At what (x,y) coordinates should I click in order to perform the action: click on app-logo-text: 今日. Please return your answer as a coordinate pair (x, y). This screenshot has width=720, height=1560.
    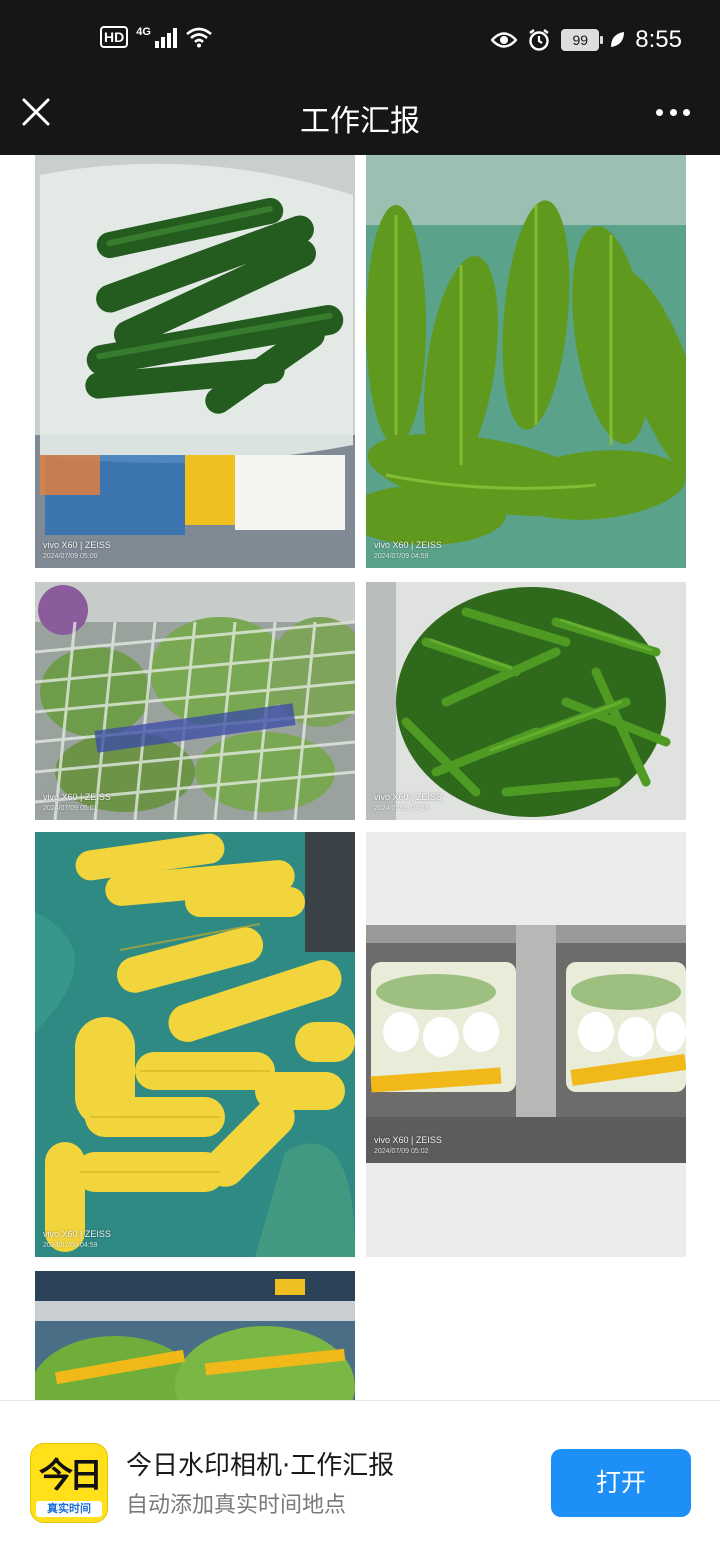
    Looking at the image, I should click on (71, 1476).